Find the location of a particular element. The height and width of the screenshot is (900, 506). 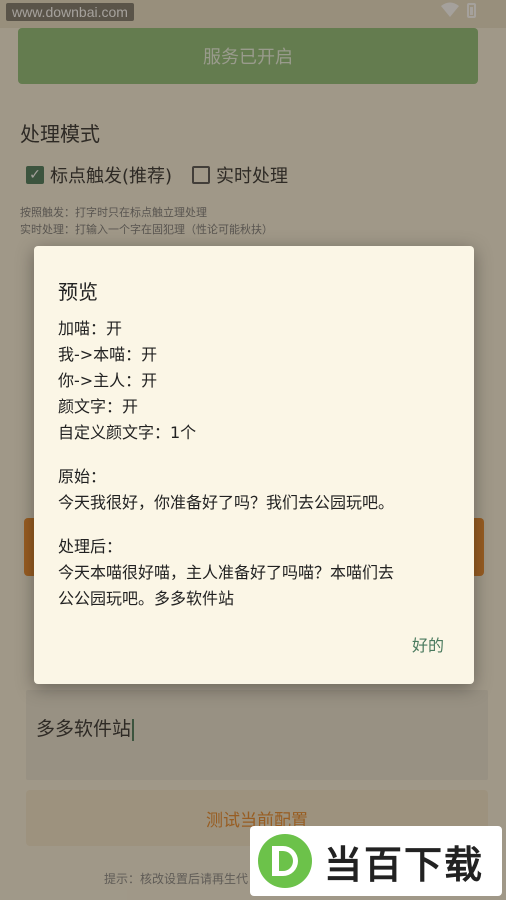

watermark-logo: 当百下载 is located at coordinates (376, 861).